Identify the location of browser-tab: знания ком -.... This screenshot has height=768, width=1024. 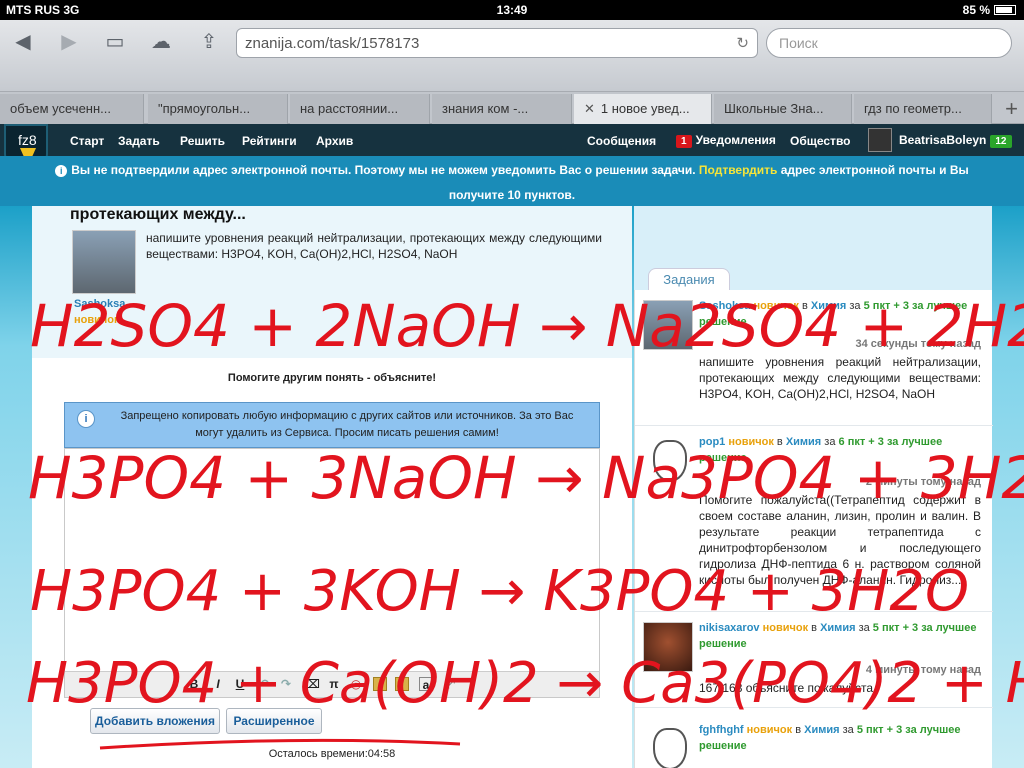
(502, 109).